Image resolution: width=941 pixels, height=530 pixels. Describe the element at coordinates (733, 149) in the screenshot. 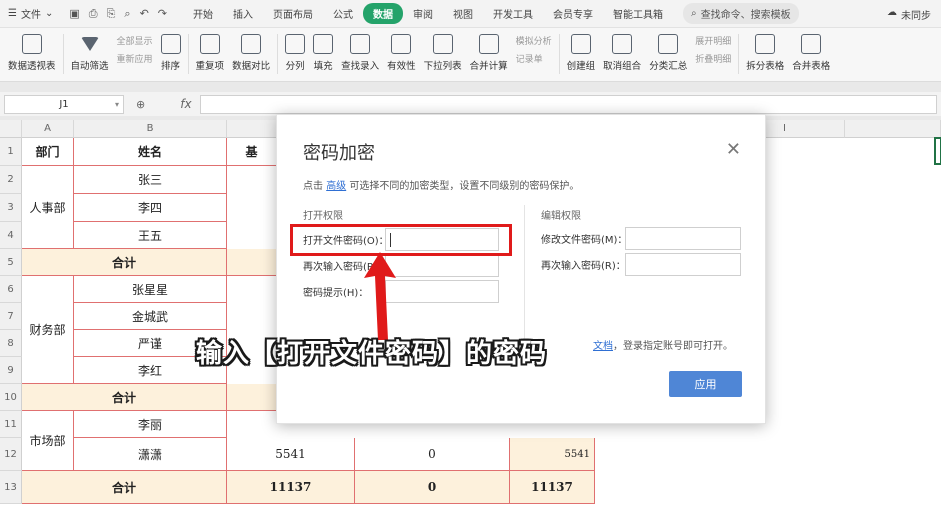

I see `close-icon: ✕` at that location.